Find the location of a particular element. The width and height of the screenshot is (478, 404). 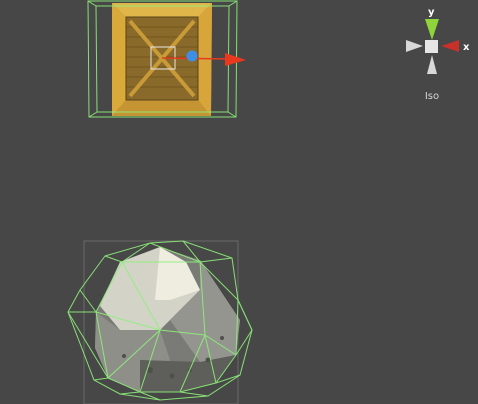

crate-left-bevel is located at coordinates (119, 59).